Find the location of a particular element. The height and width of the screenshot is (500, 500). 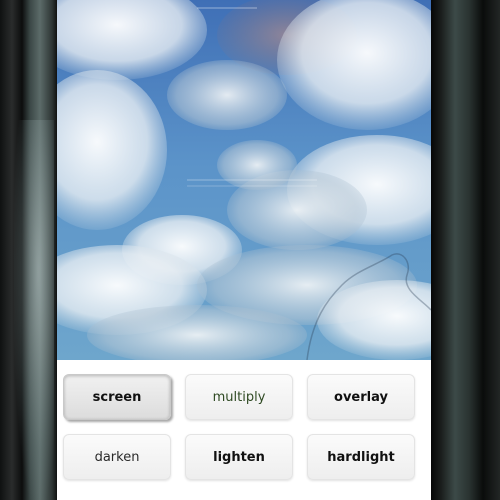

blend-darken-label: darken is located at coordinates (117, 457).